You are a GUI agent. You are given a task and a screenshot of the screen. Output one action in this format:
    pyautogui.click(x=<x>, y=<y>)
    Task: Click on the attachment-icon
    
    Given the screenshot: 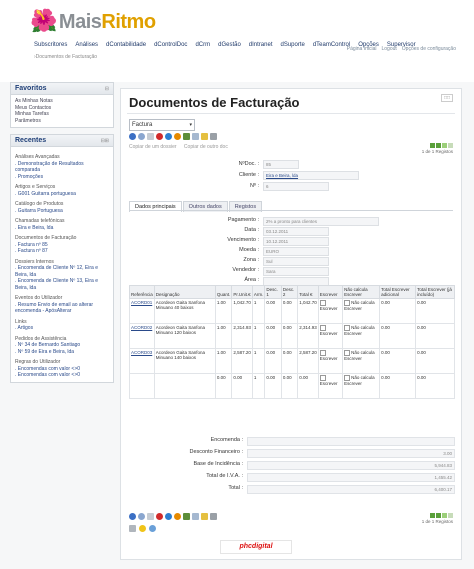 What is the action you would take?
    pyautogui.click(x=132, y=528)
    